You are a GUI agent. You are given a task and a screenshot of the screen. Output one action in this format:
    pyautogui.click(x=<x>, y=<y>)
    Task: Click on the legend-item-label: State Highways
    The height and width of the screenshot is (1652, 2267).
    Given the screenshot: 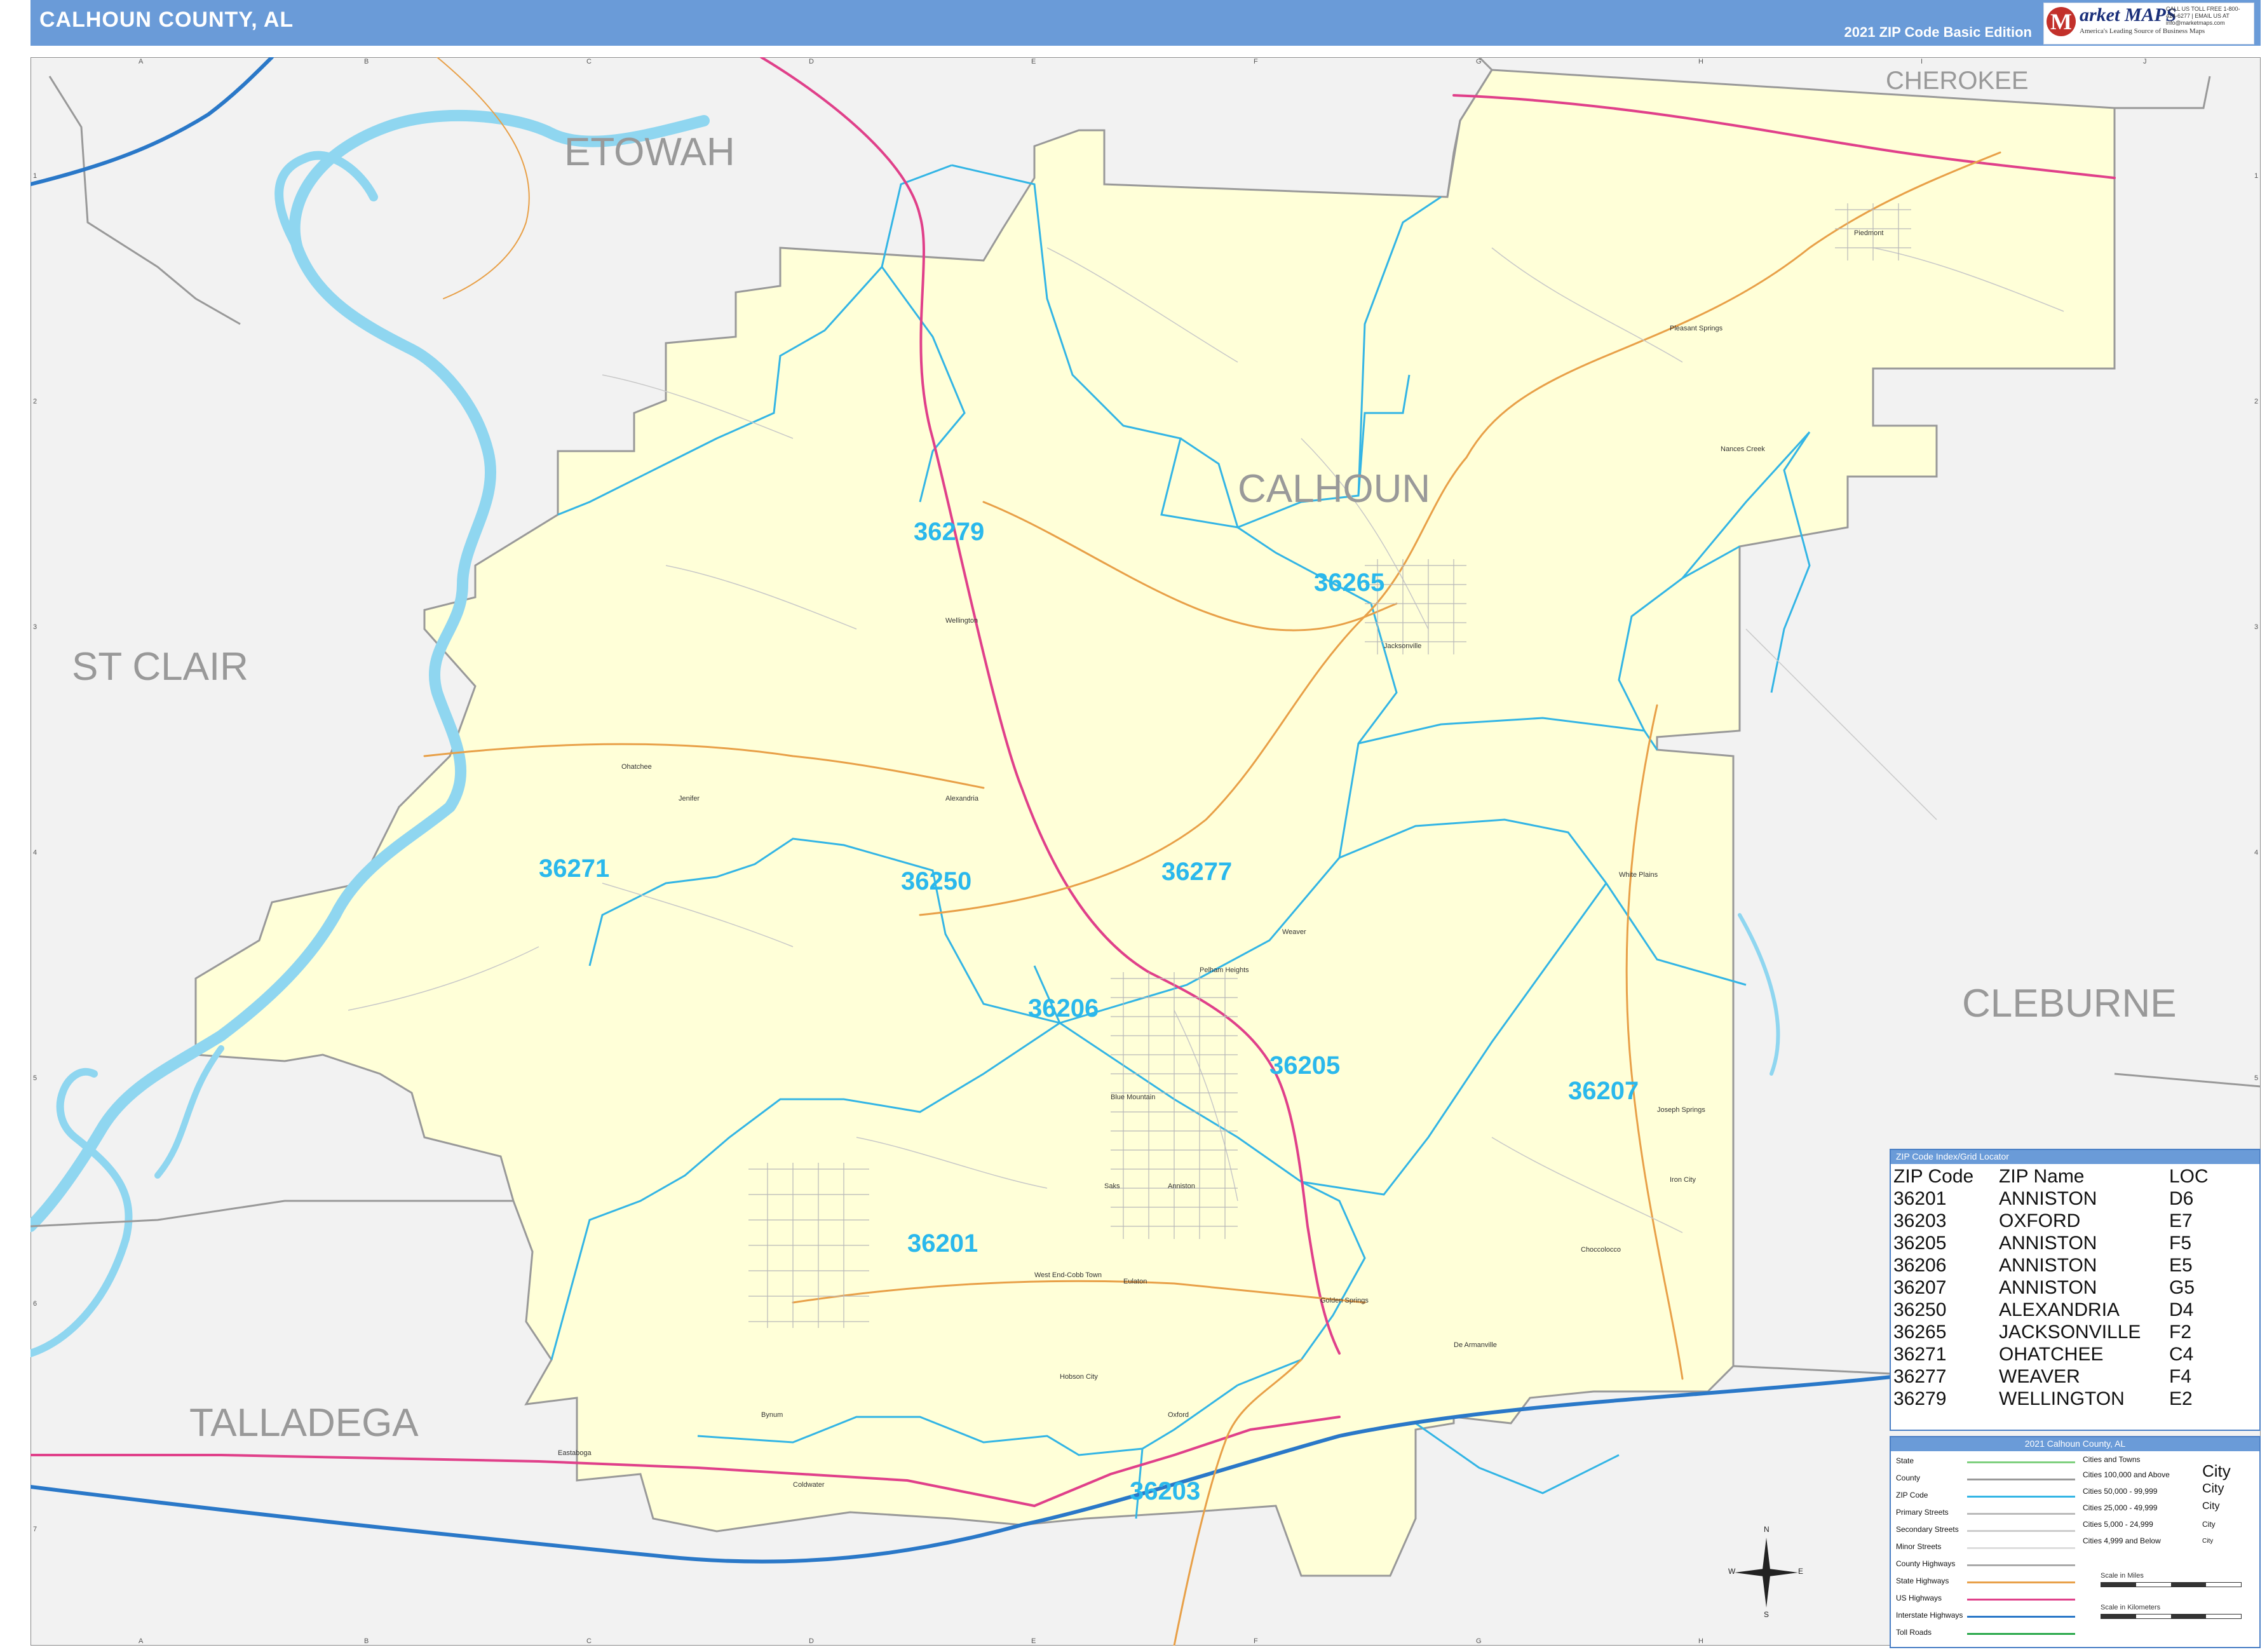 What is the action you would take?
    pyautogui.click(x=1922, y=1581)
    